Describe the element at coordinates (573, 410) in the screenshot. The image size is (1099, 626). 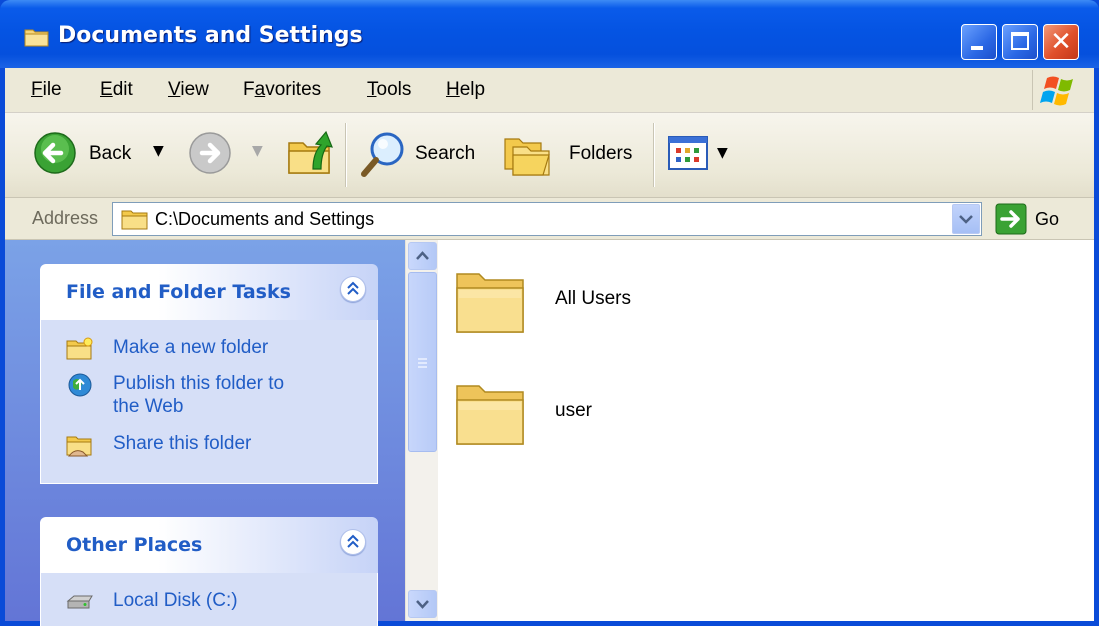
I see `file-name: user` at that location.